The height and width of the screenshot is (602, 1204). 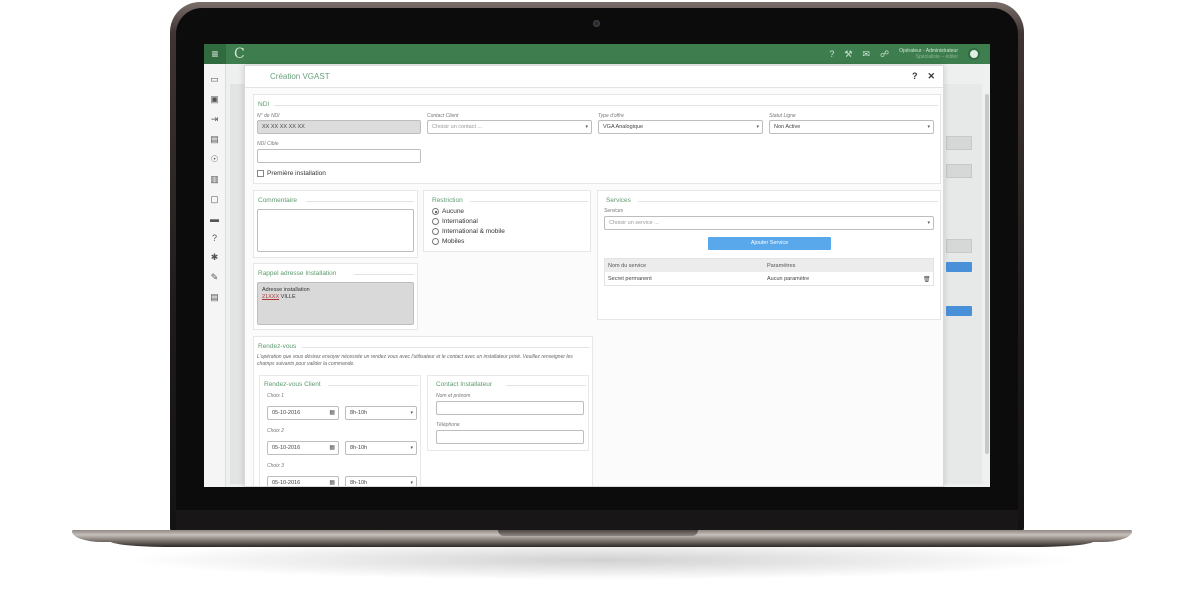 What do you see at coordinates (339, 127) in the screenshot?
I see `ndi-number-field: XX XX XX XX XX` at bounding box center [339, 127].